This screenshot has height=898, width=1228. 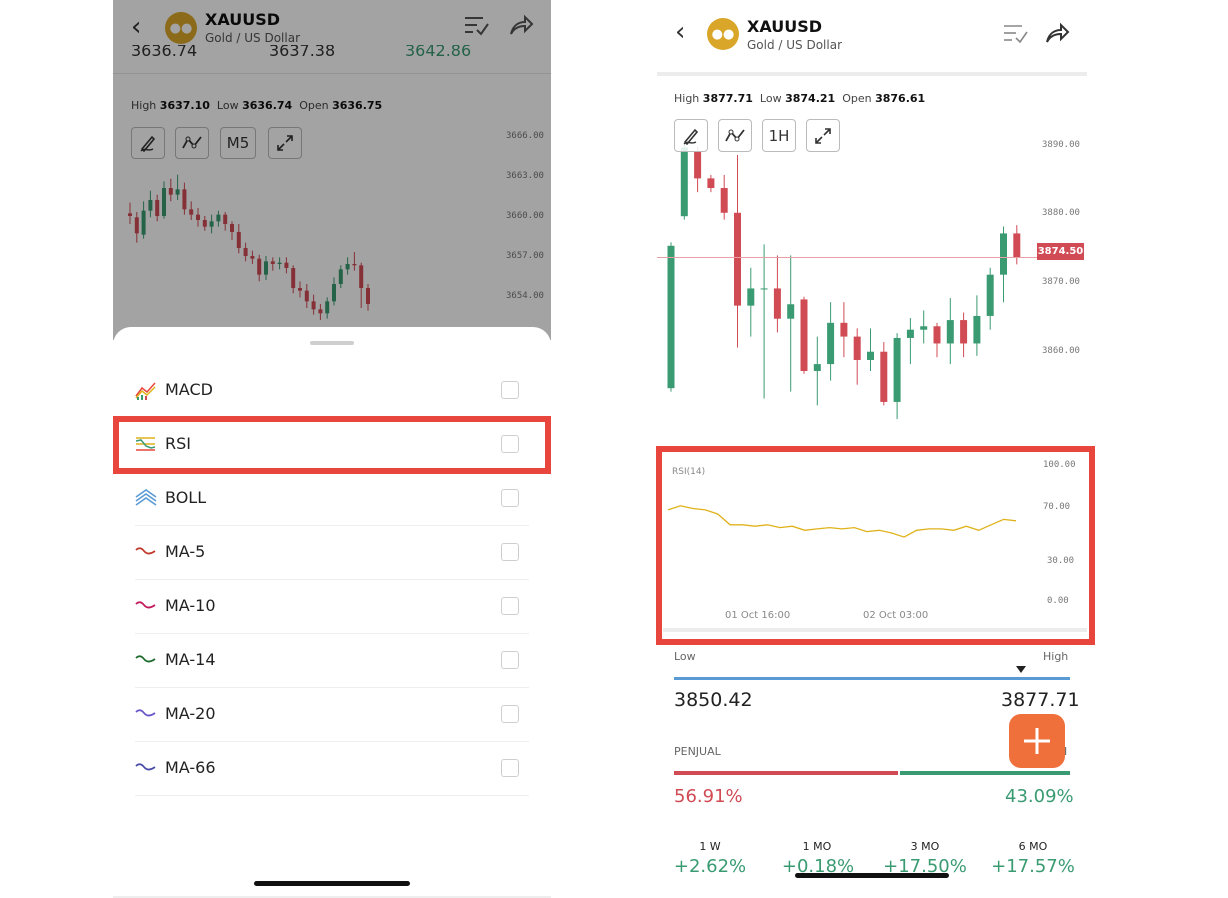 What do you see at coordinates (685, 656) in the screenshot?
I see `range-low-label: Low` at bounding box center [685, 656].